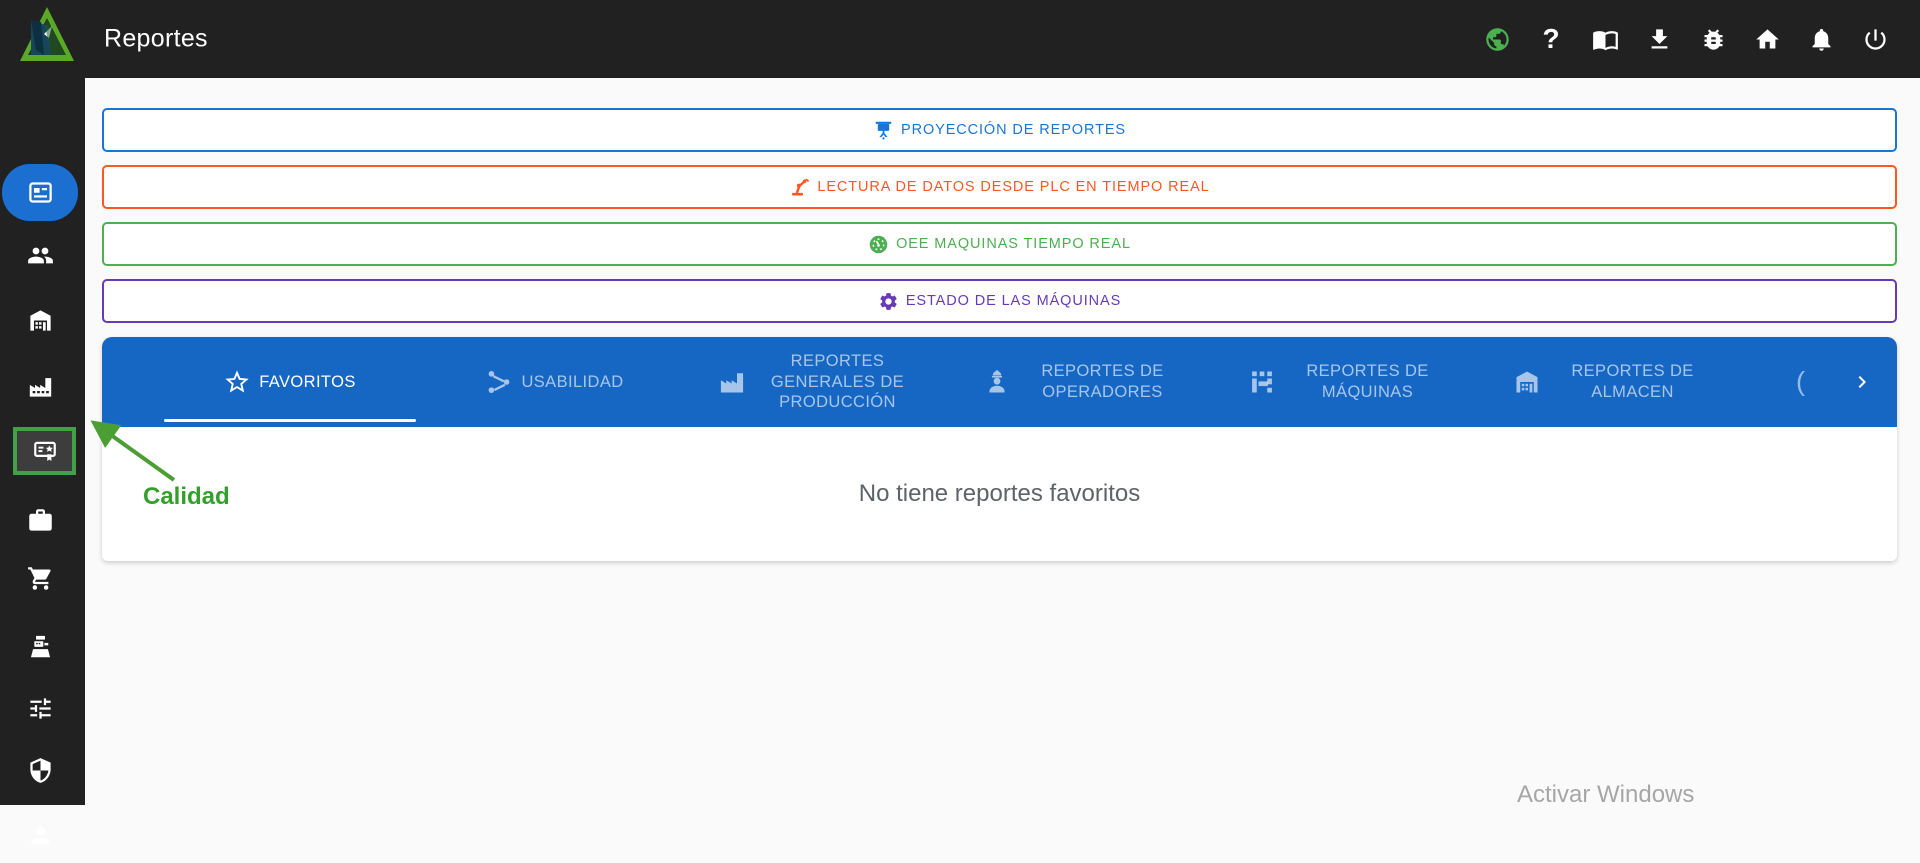 The height and width of the screenshot is (863, 1920). Describe the element at coordinates (290, 420) in the screenshot. I see `active-tab-underline` at that location.